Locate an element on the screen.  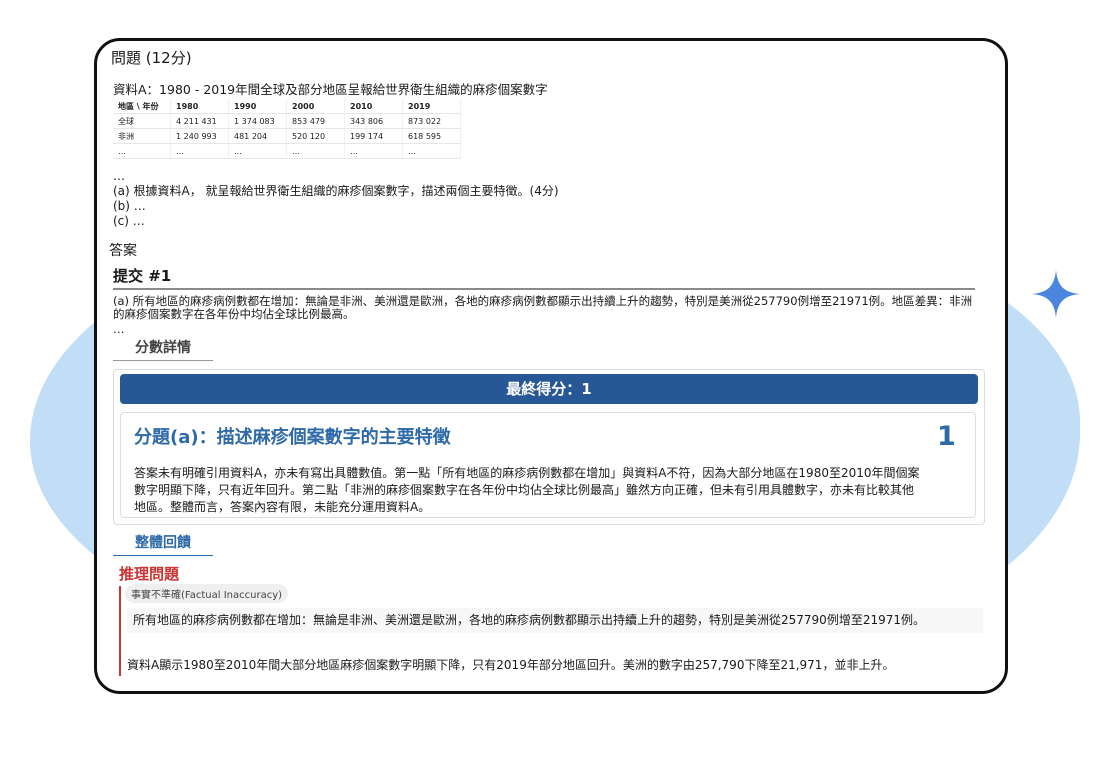
sparkle-icon is located at coordinates (1056, 294).